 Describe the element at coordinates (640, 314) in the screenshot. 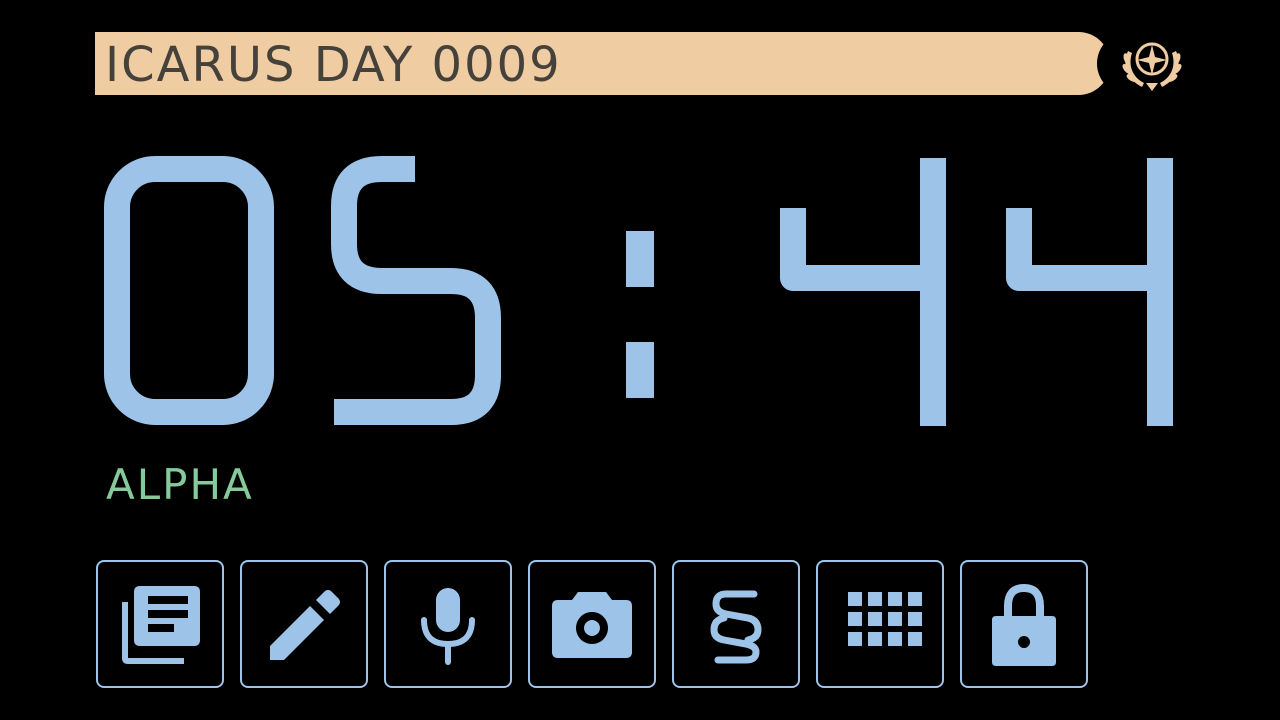

I see `clock-separator` at that location.